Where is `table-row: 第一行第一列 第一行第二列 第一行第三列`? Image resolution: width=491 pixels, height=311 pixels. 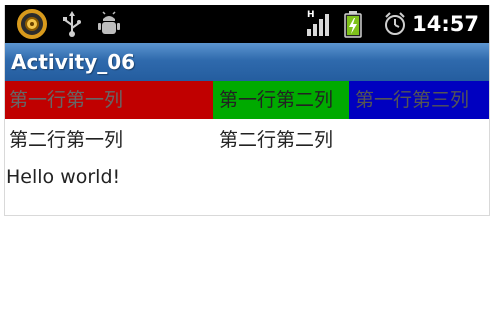 table-row: 第一行第一列 第一行第二列 第一行第三列 is located at coordinates (247, 100).